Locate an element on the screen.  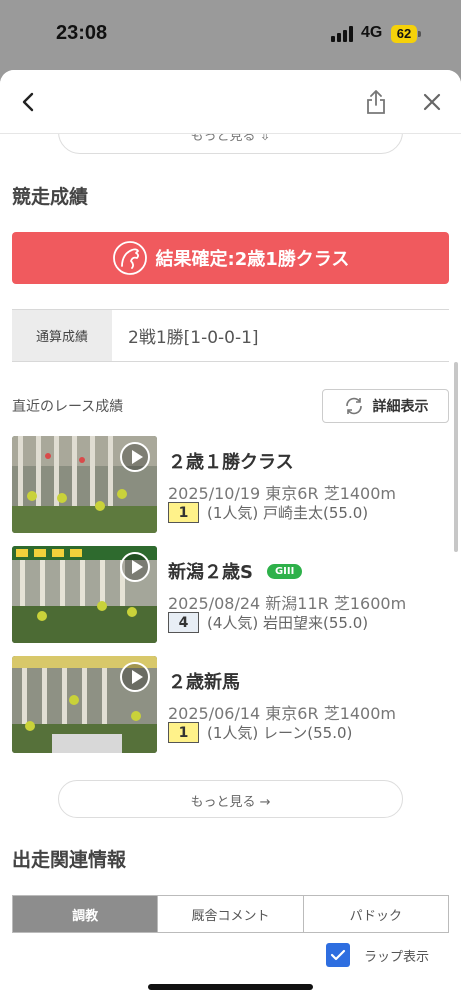
race-result: 1 (1人気) 戸崎圭太(55.0) is located at coordinates (268, 512).